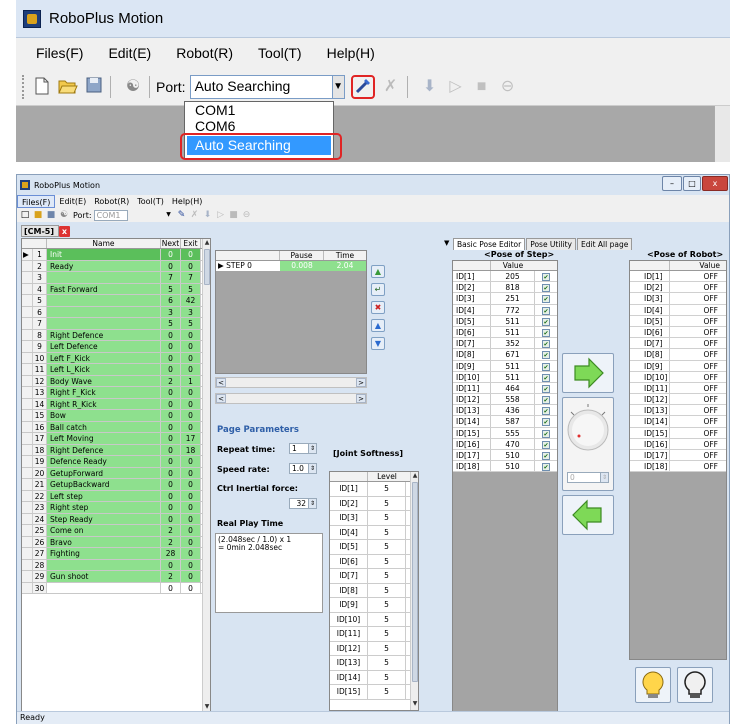  Describe the element at coordinates (378, 343) in the screenshot. I see `move-down-button: ▼` at that location.